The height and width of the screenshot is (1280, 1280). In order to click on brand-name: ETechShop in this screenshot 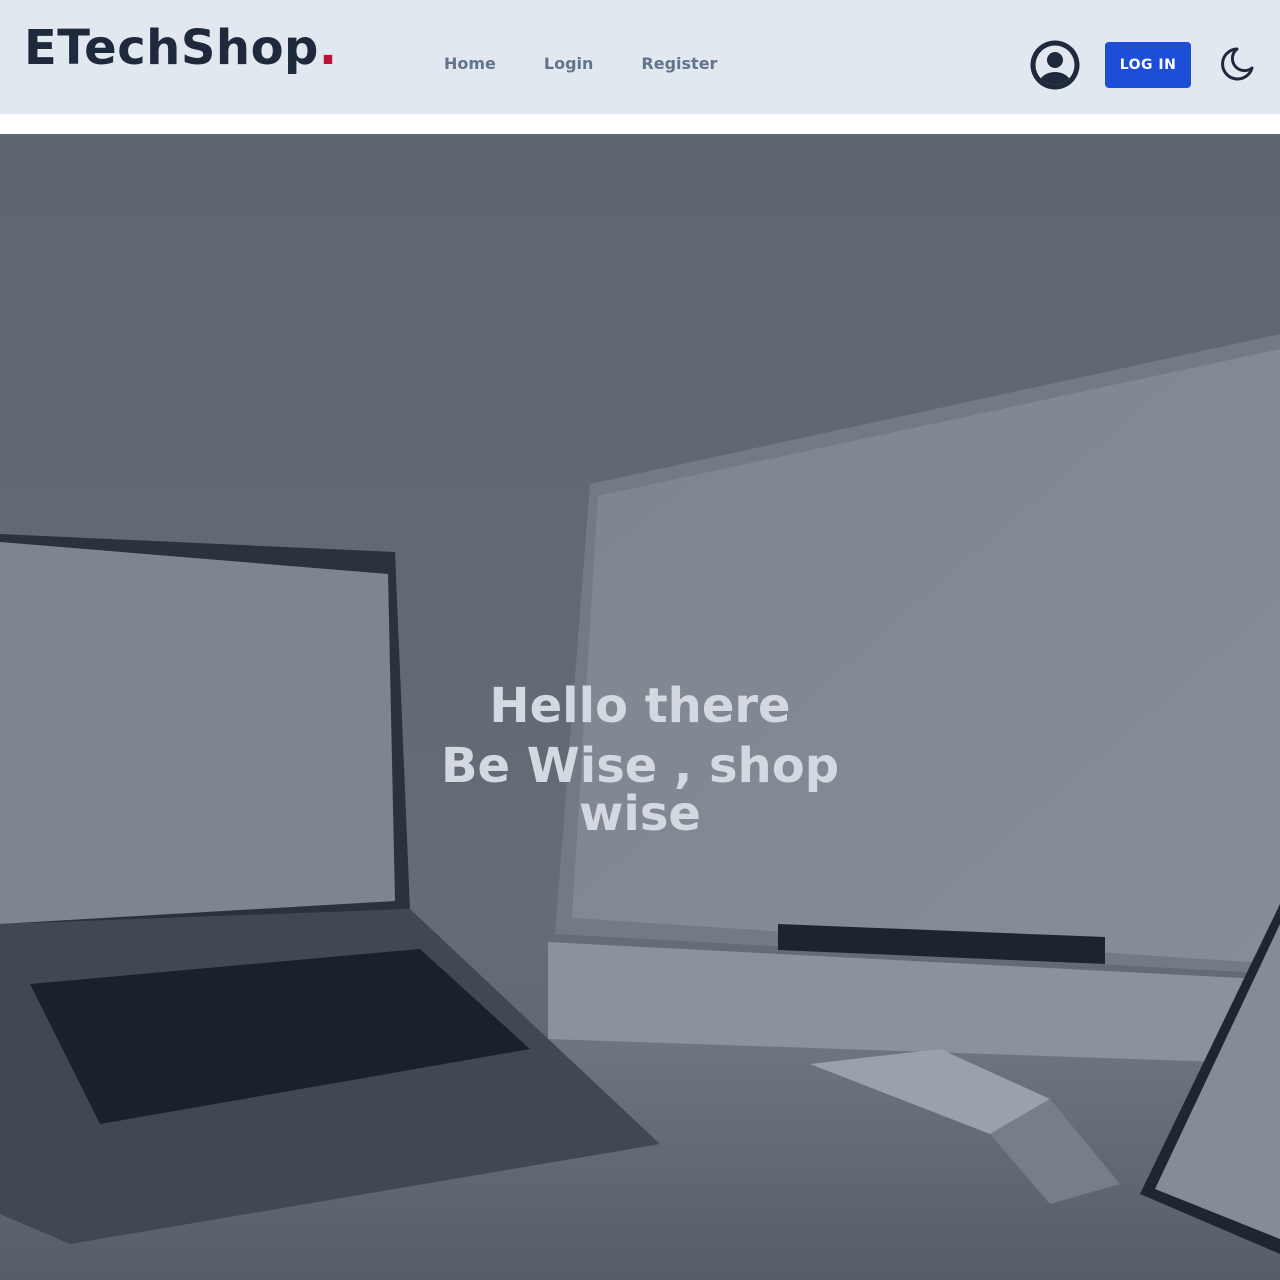, I will do `click(171, 48)`.